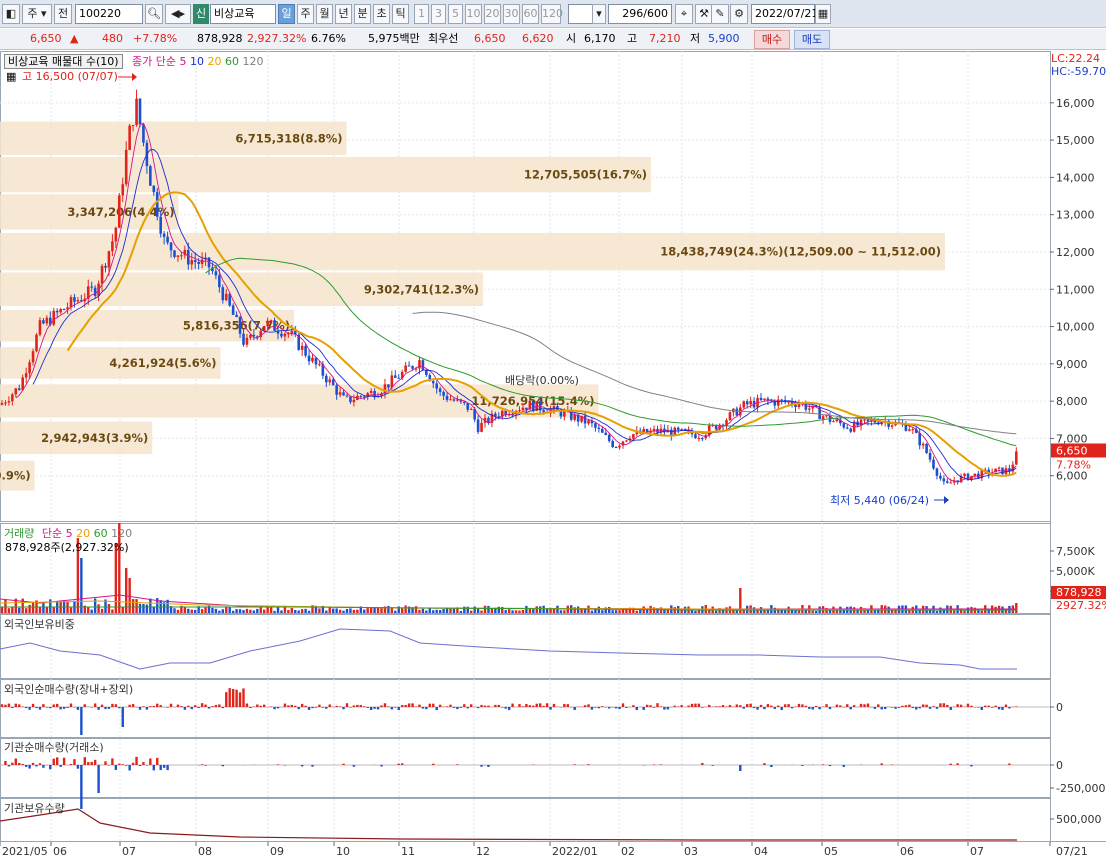 The width and height of the screenshot is (1106, 861). I want to click on prev-next-stock-icon: ◀▸, so click(178, 14).